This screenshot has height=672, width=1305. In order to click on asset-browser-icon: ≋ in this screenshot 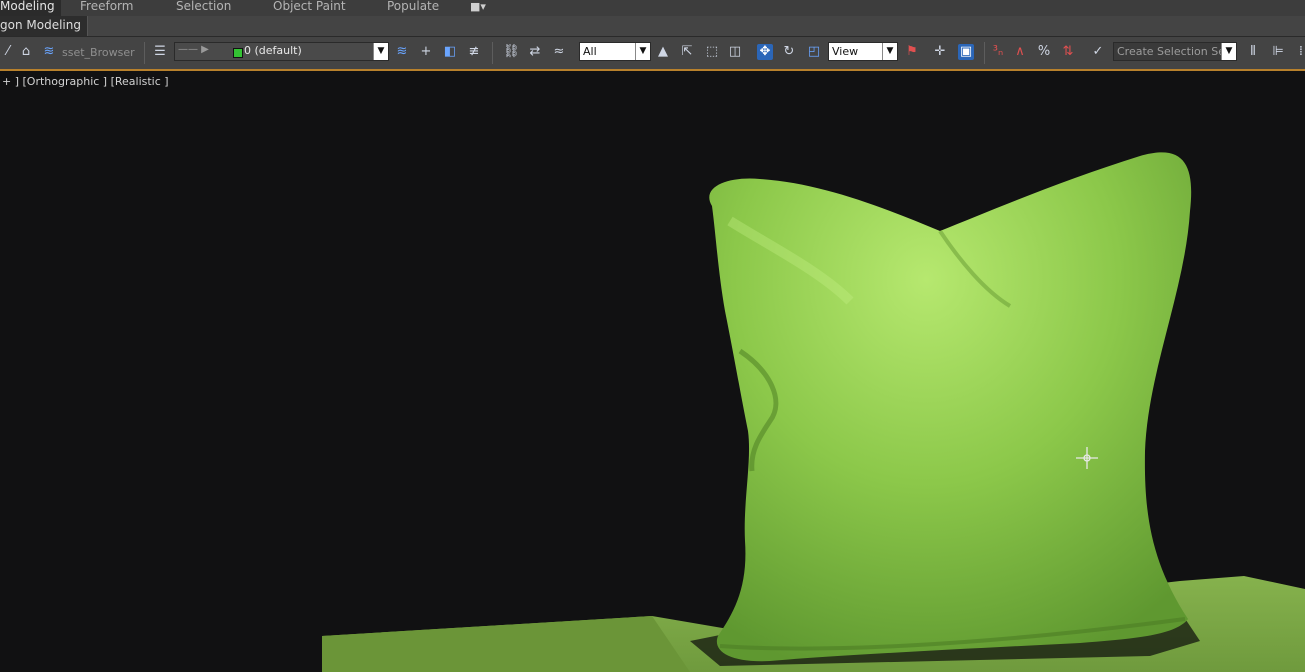, I will do `click(49, 52)`.